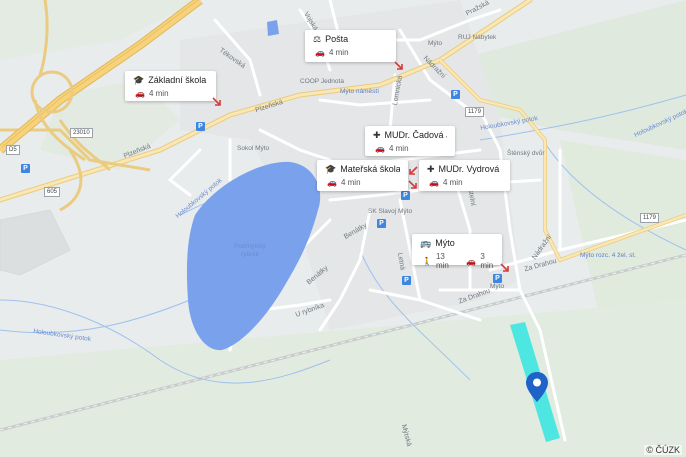  What do you see at coordinates (322, 81) in the screenshot?
I see `place-label-coop: COOP Jednota` at bounding box center [322, 81].